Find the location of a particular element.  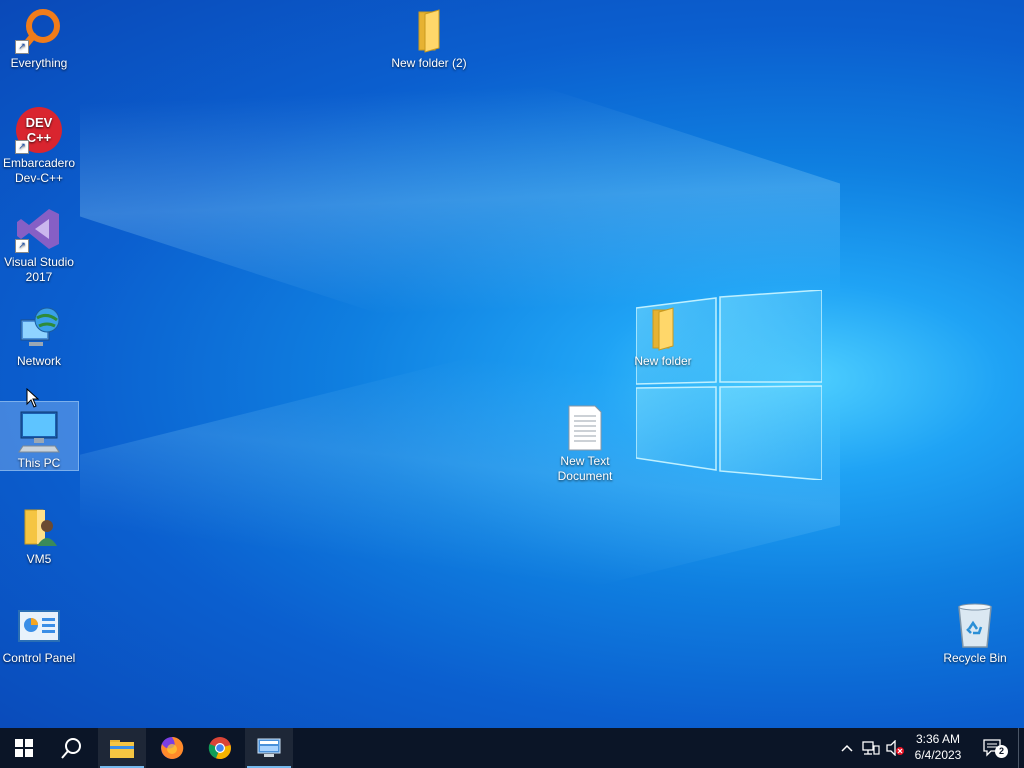

icon-label: Everything is located at coordinates (39, 63).